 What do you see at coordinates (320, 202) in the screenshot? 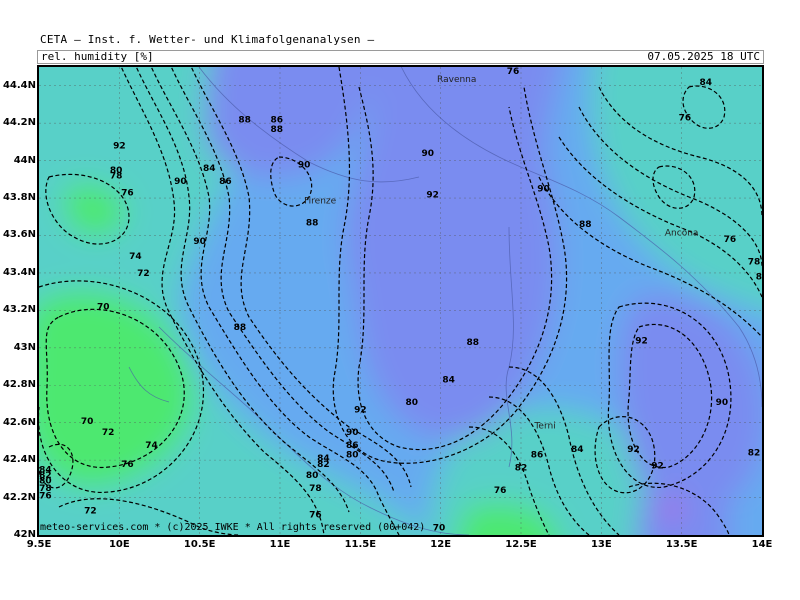
I see `city-label-firenze: Firenze` at bounding box center [320, 202].